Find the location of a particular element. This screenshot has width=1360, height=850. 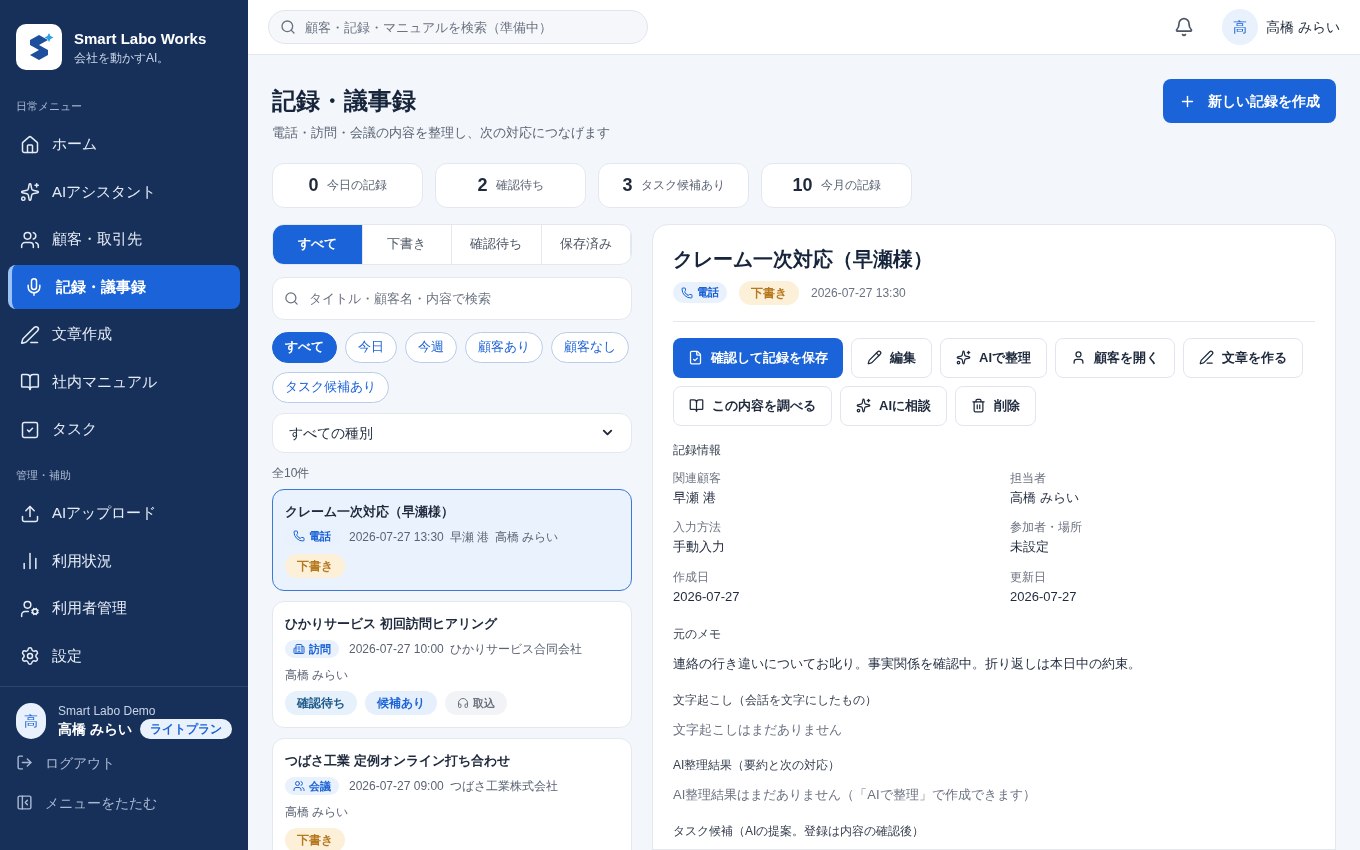

record-meta: 2026-07-27 13:30 is located at coordinates (396, 536).